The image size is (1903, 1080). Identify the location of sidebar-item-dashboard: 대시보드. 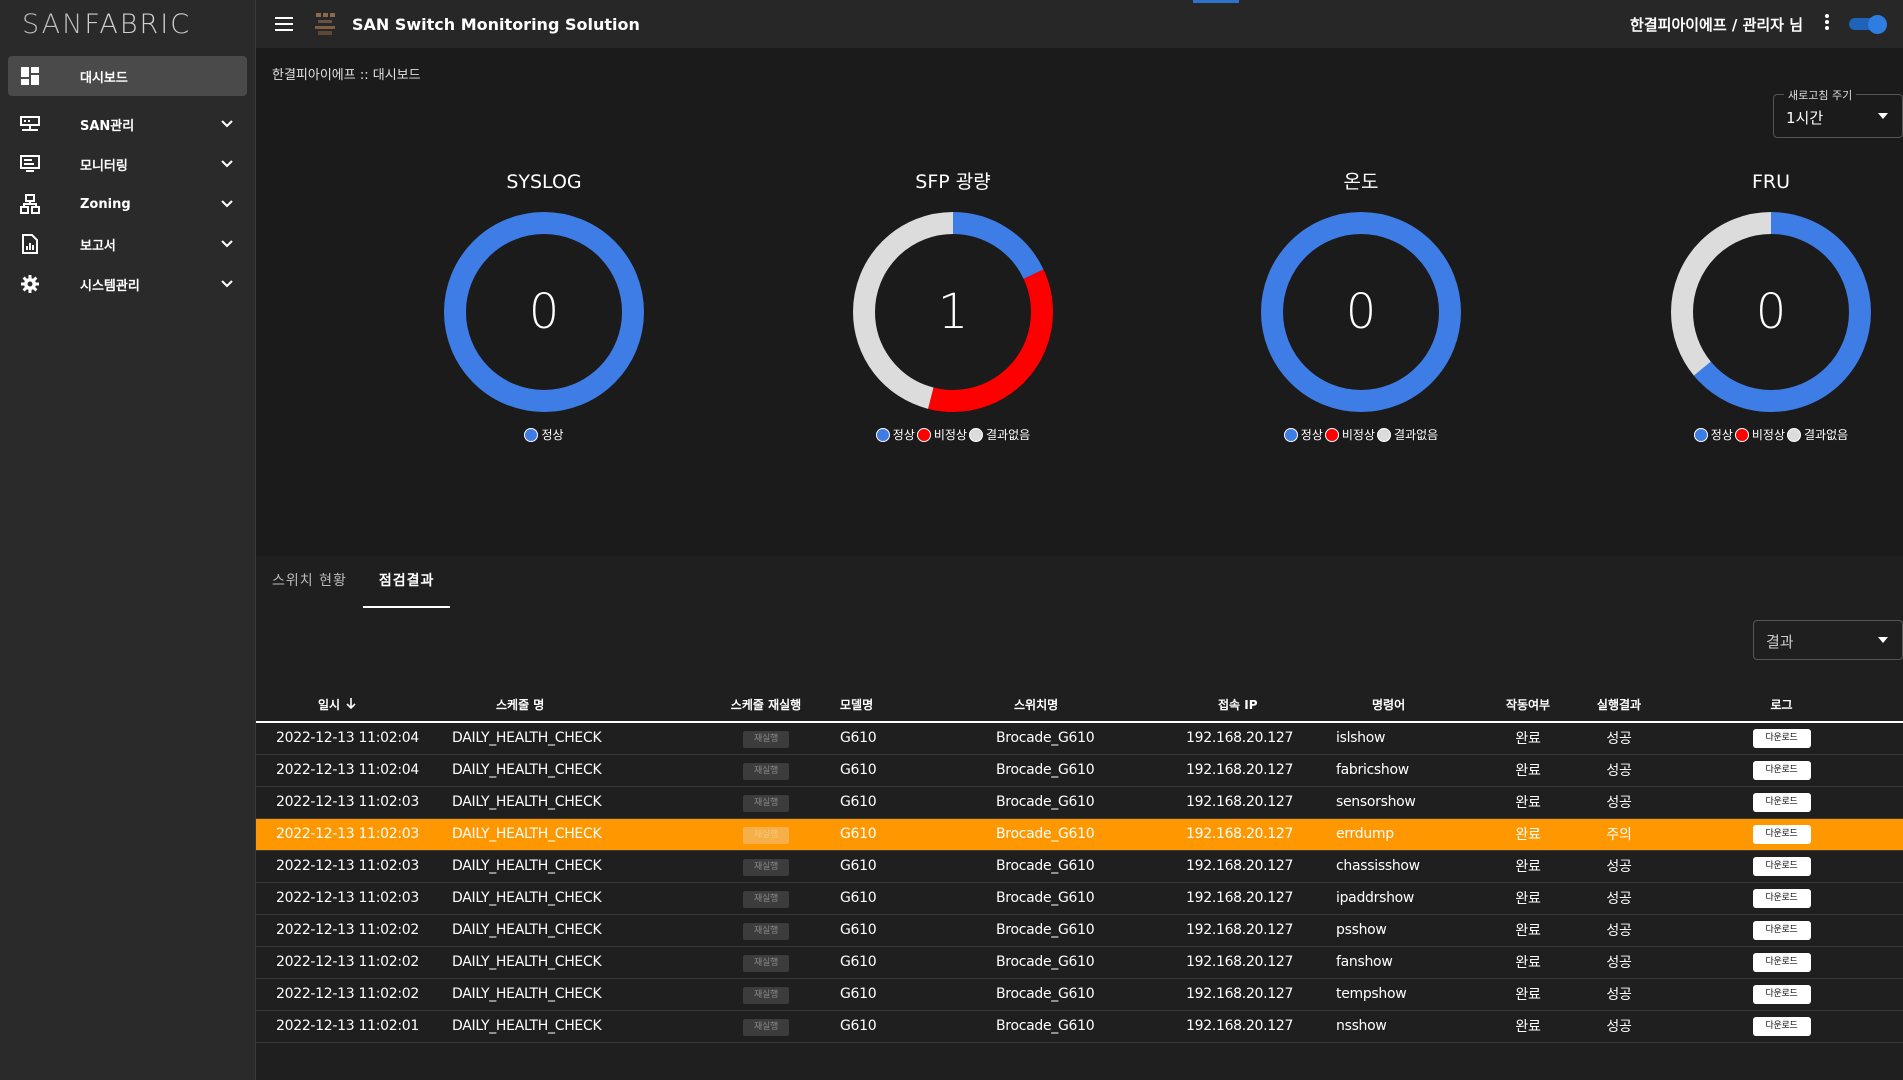
(127, 76).